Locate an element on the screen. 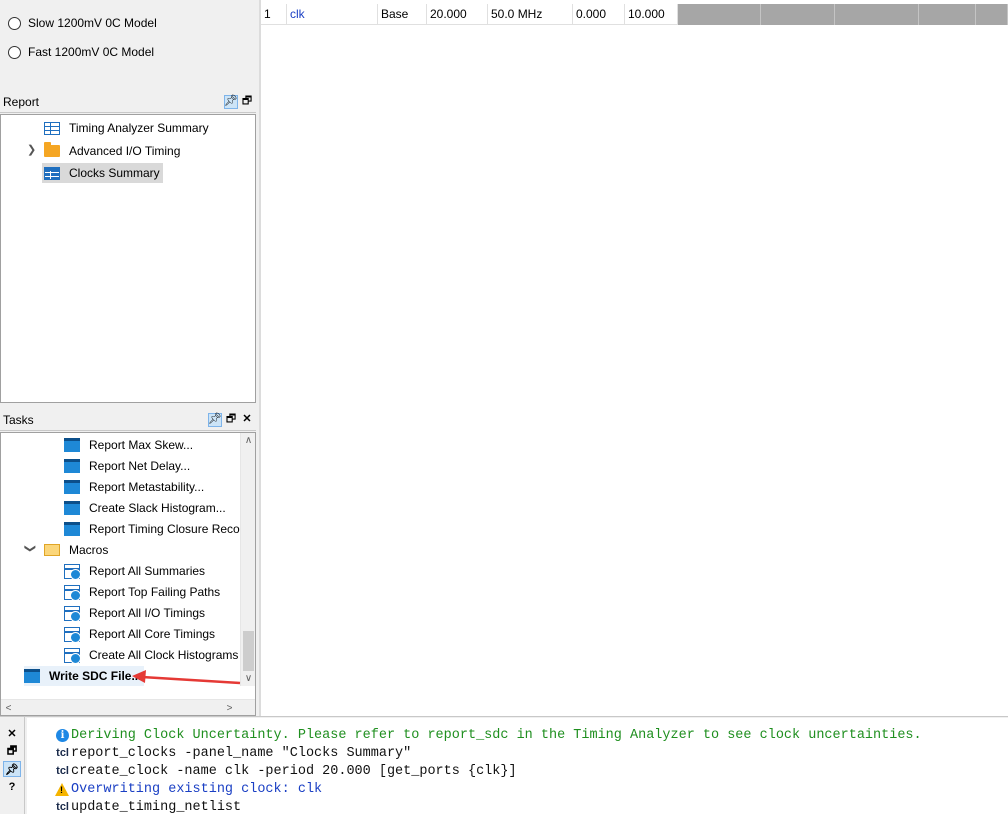 This screenshot has width=1008, height=814. tree-item-label: Clocks Summary is located at coordinates (114, 173).